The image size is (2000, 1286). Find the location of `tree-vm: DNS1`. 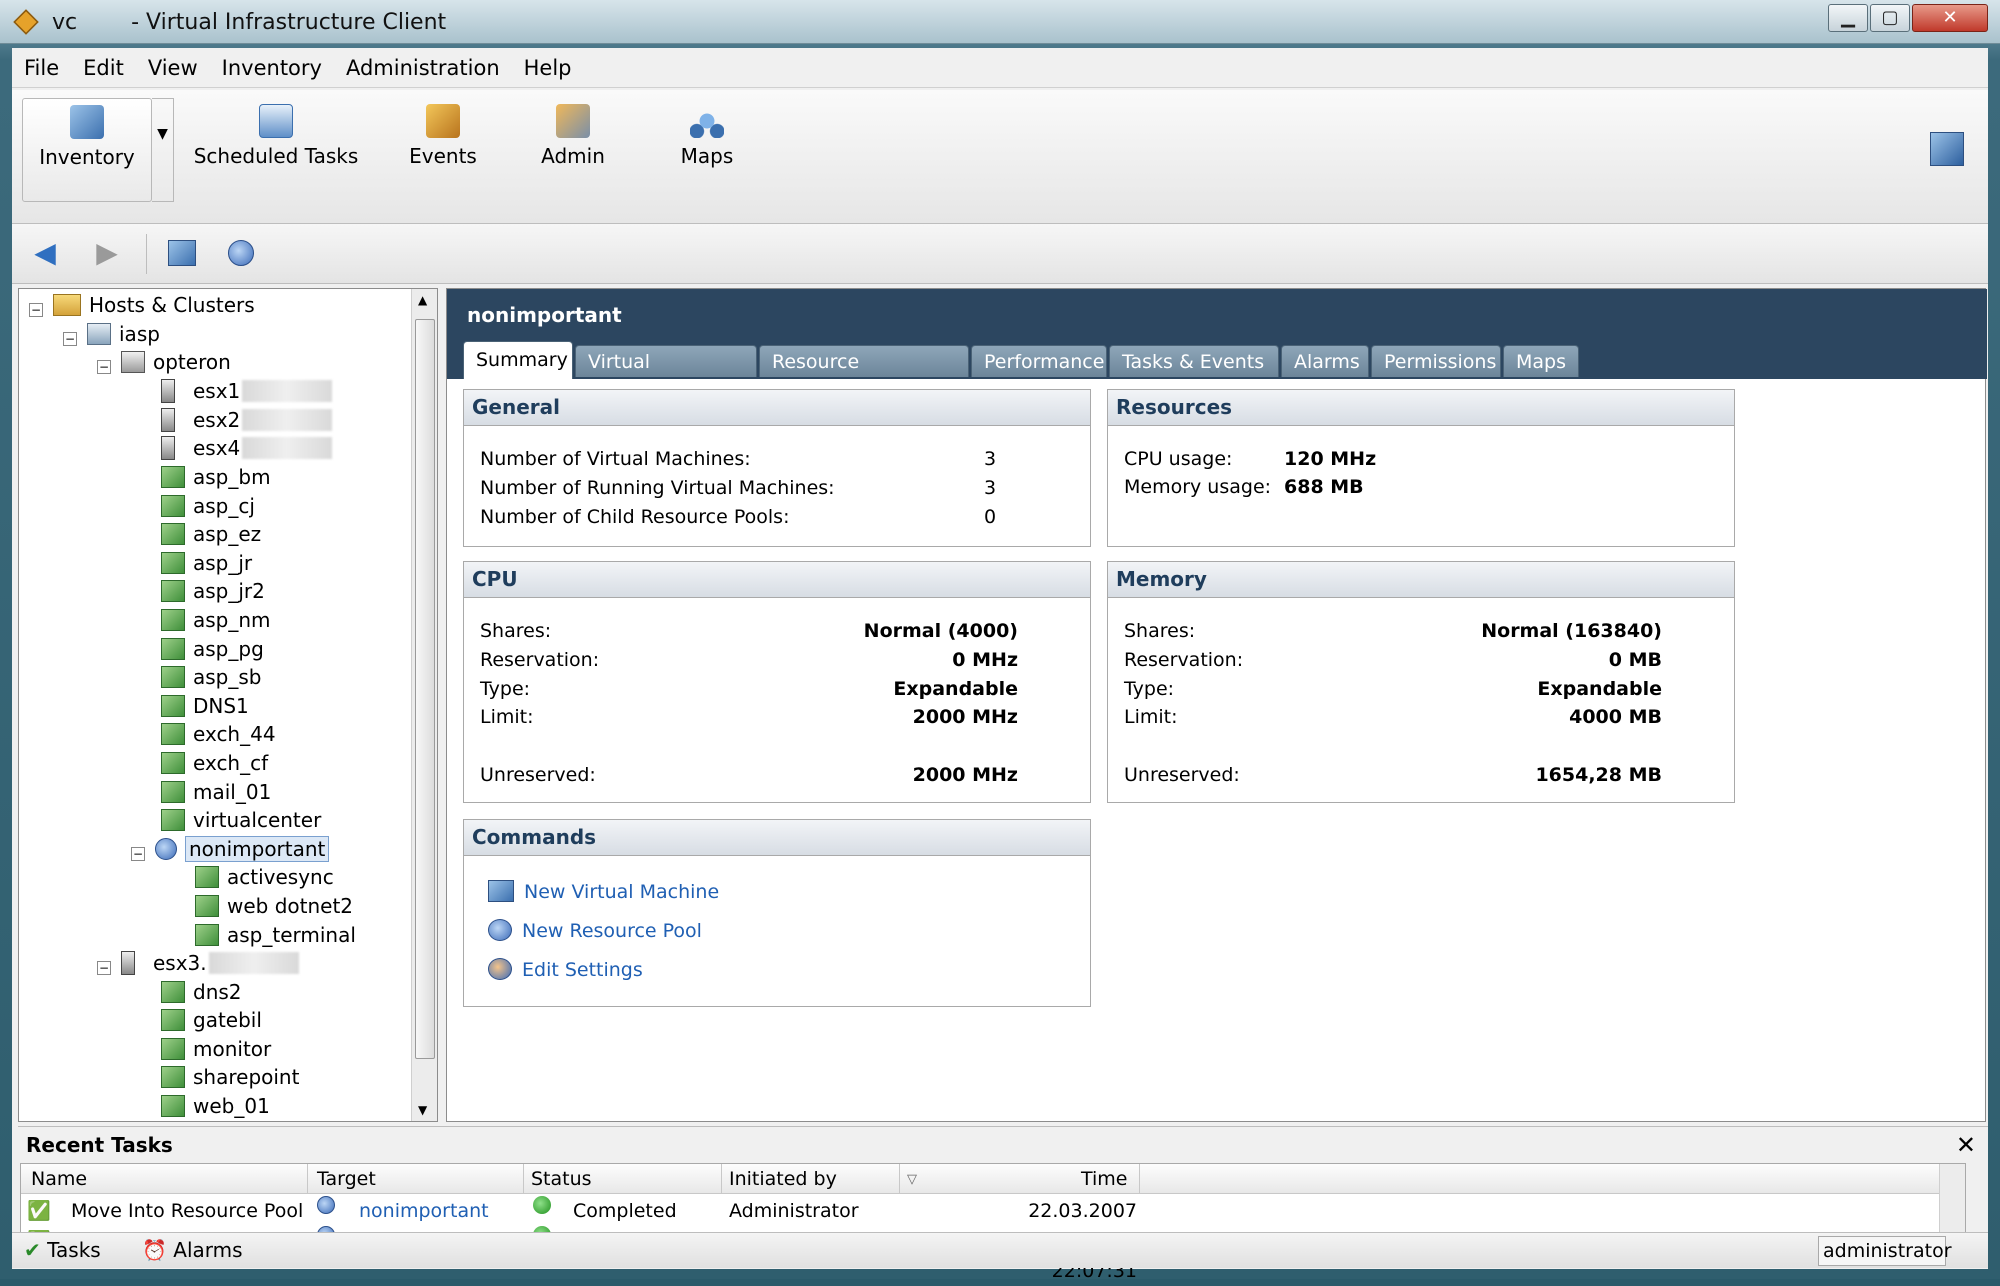

tree-vm: DNS1 is located at coordinates (205, 706).